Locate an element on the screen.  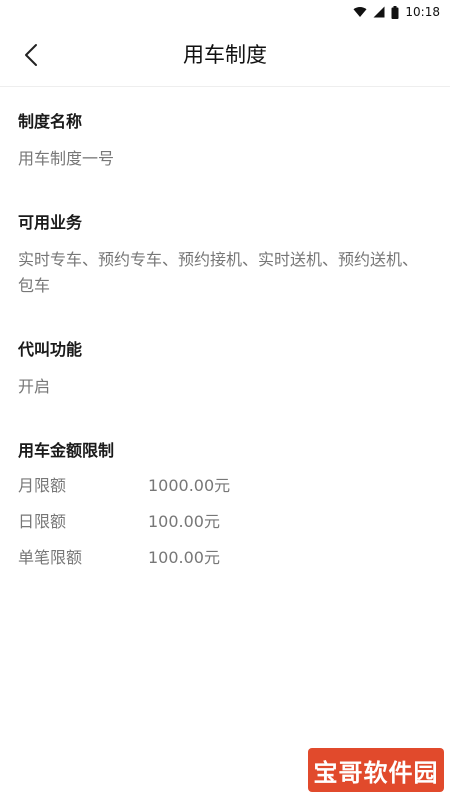
limit-label: 单笔限额 is located at coordinates (50, 557).